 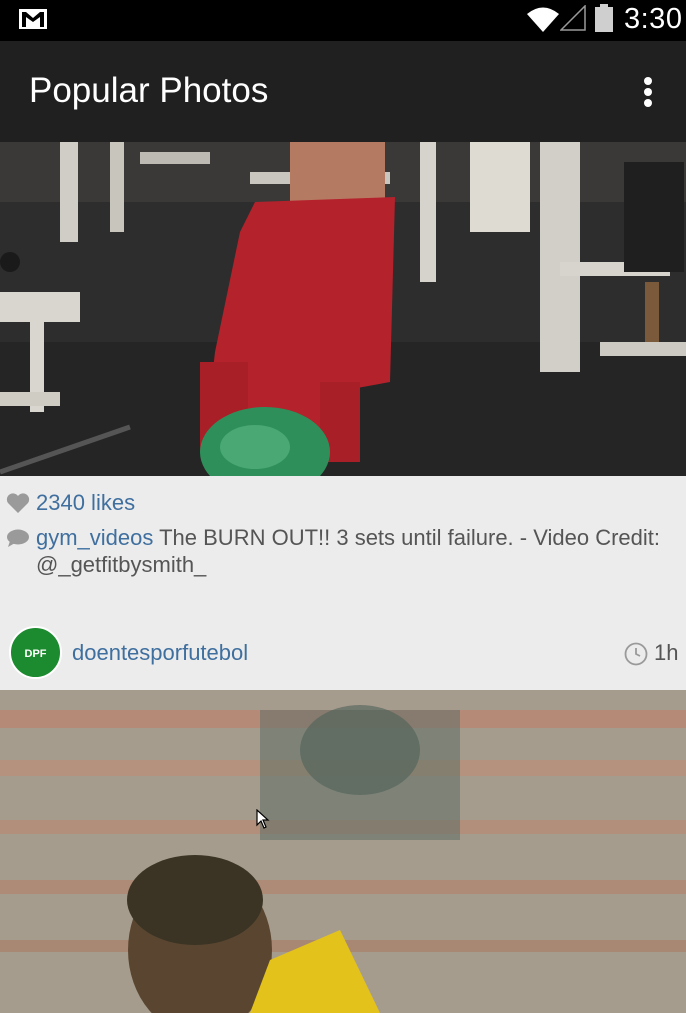 What do you see at coordinates (648, 91) in the screenshot?
I see `overflow-menu-button` at bounding box center [648, 91].